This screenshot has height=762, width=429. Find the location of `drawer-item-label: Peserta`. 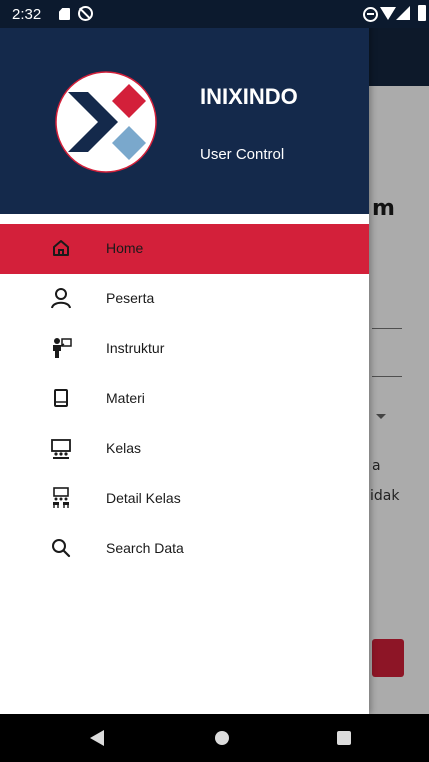

drawer-item-label: Peserta is located at coordinates (130, 298).